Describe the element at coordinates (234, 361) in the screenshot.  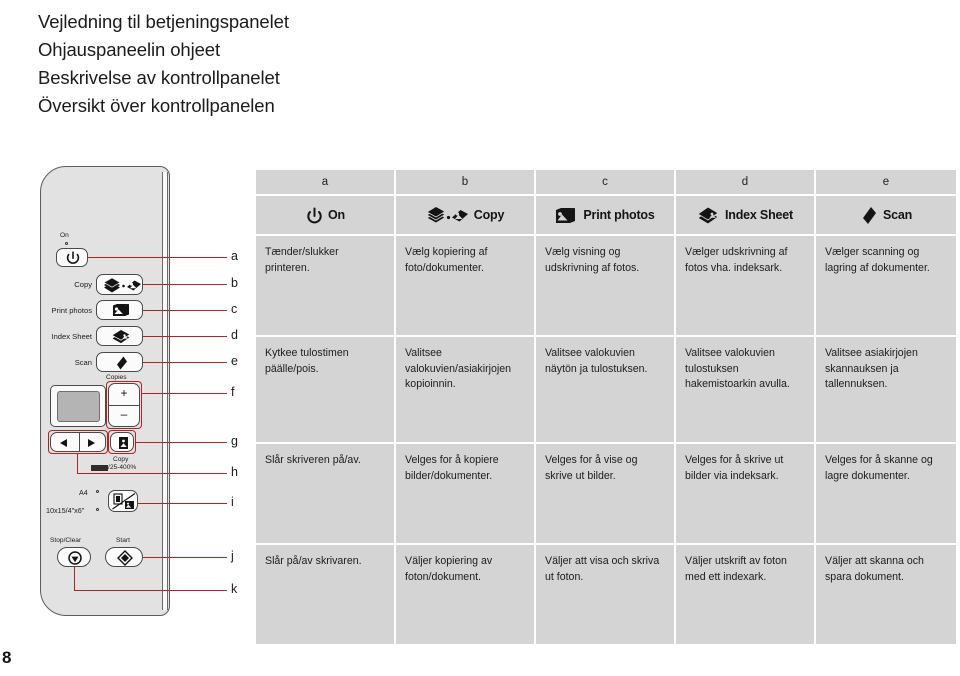
I see `callout-e: e` at that location.